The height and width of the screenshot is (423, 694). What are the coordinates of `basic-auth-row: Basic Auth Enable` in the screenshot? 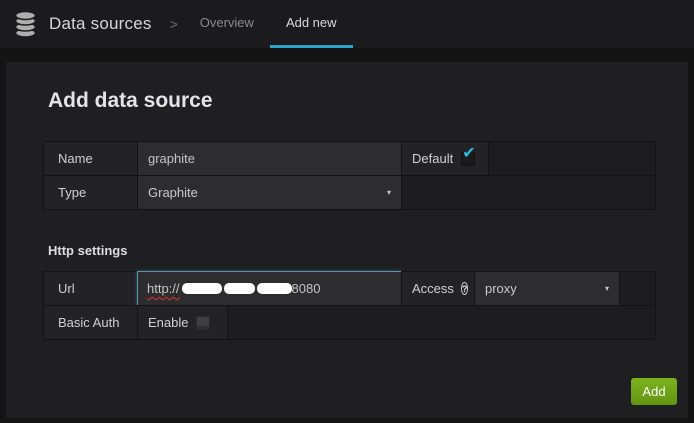 It's located at (349, 322).